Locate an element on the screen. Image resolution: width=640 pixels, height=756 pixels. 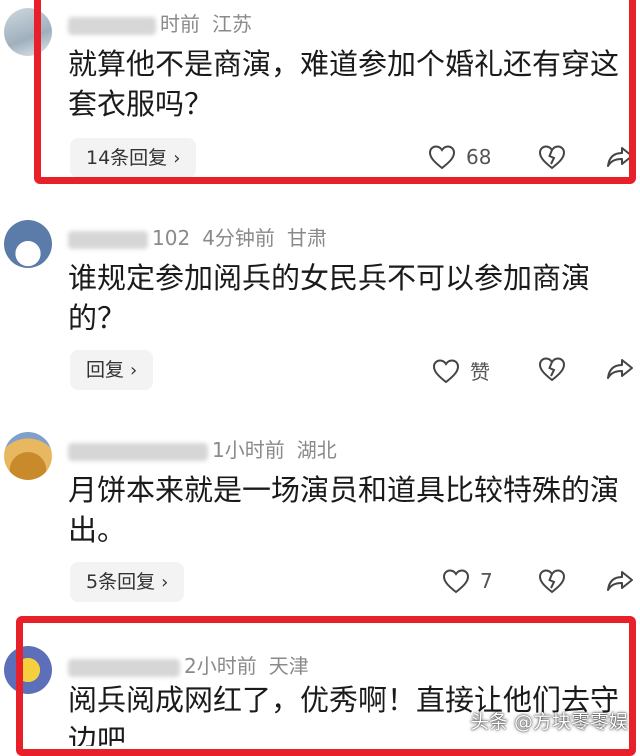
comment-location: 甘肃 is located at coordinates (306, 238).